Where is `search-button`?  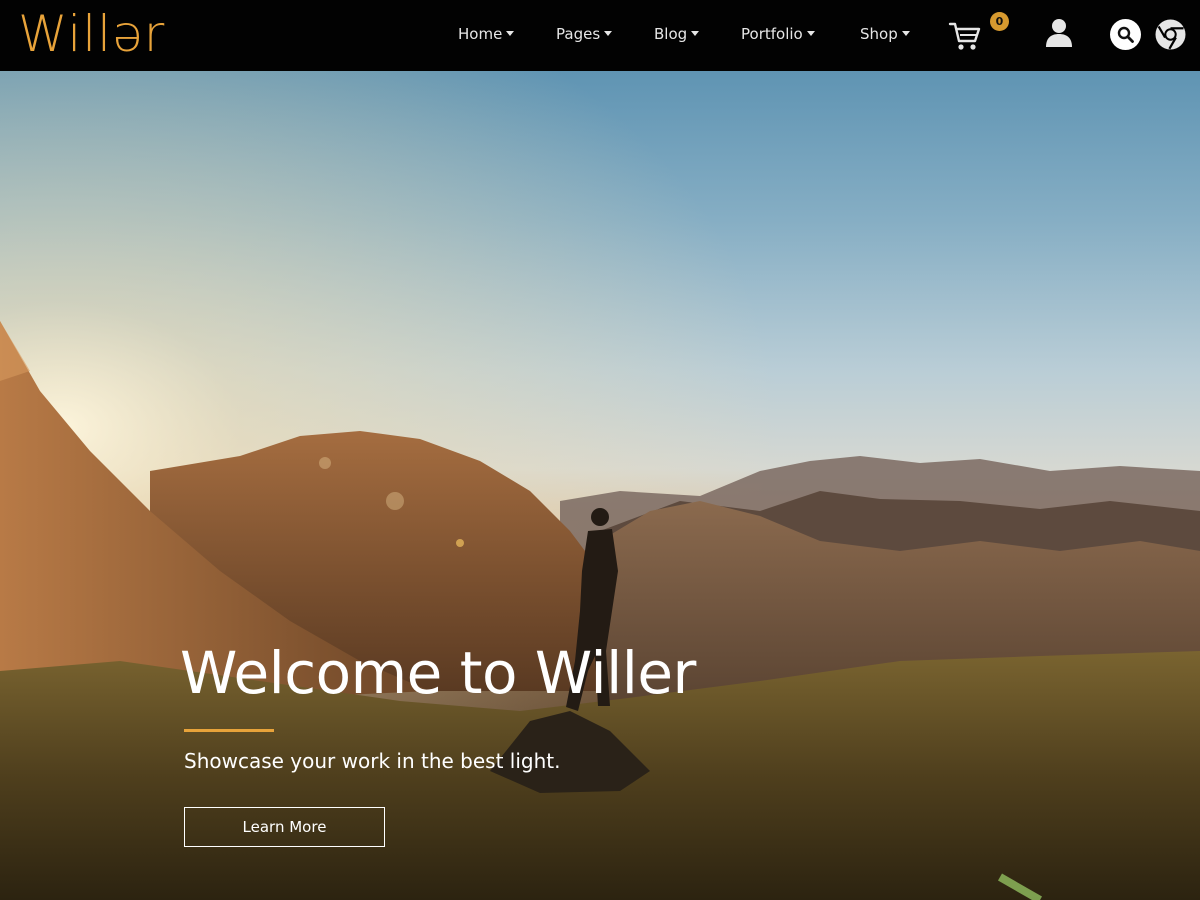
search-button is located at coordinates (1125, 34).